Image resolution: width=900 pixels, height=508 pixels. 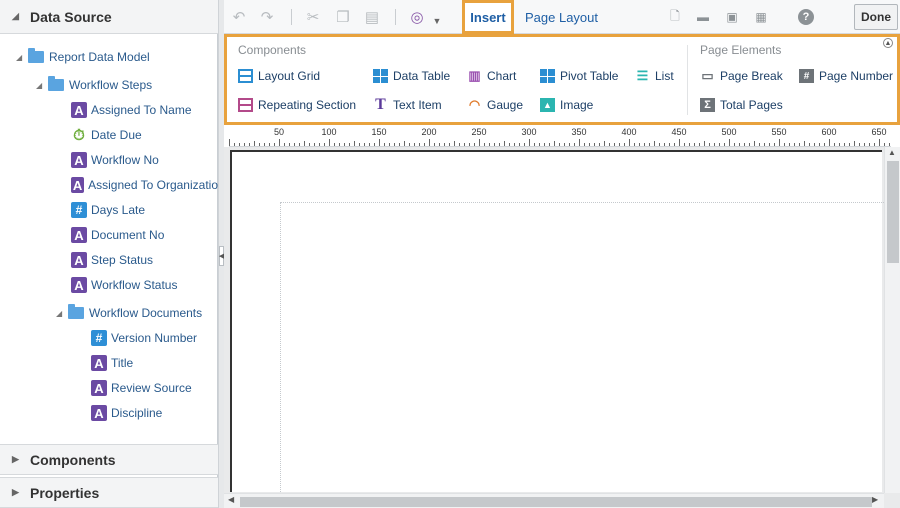 I want to click on tree-field-days-late: # Days Late, so click(x=108, y=210).